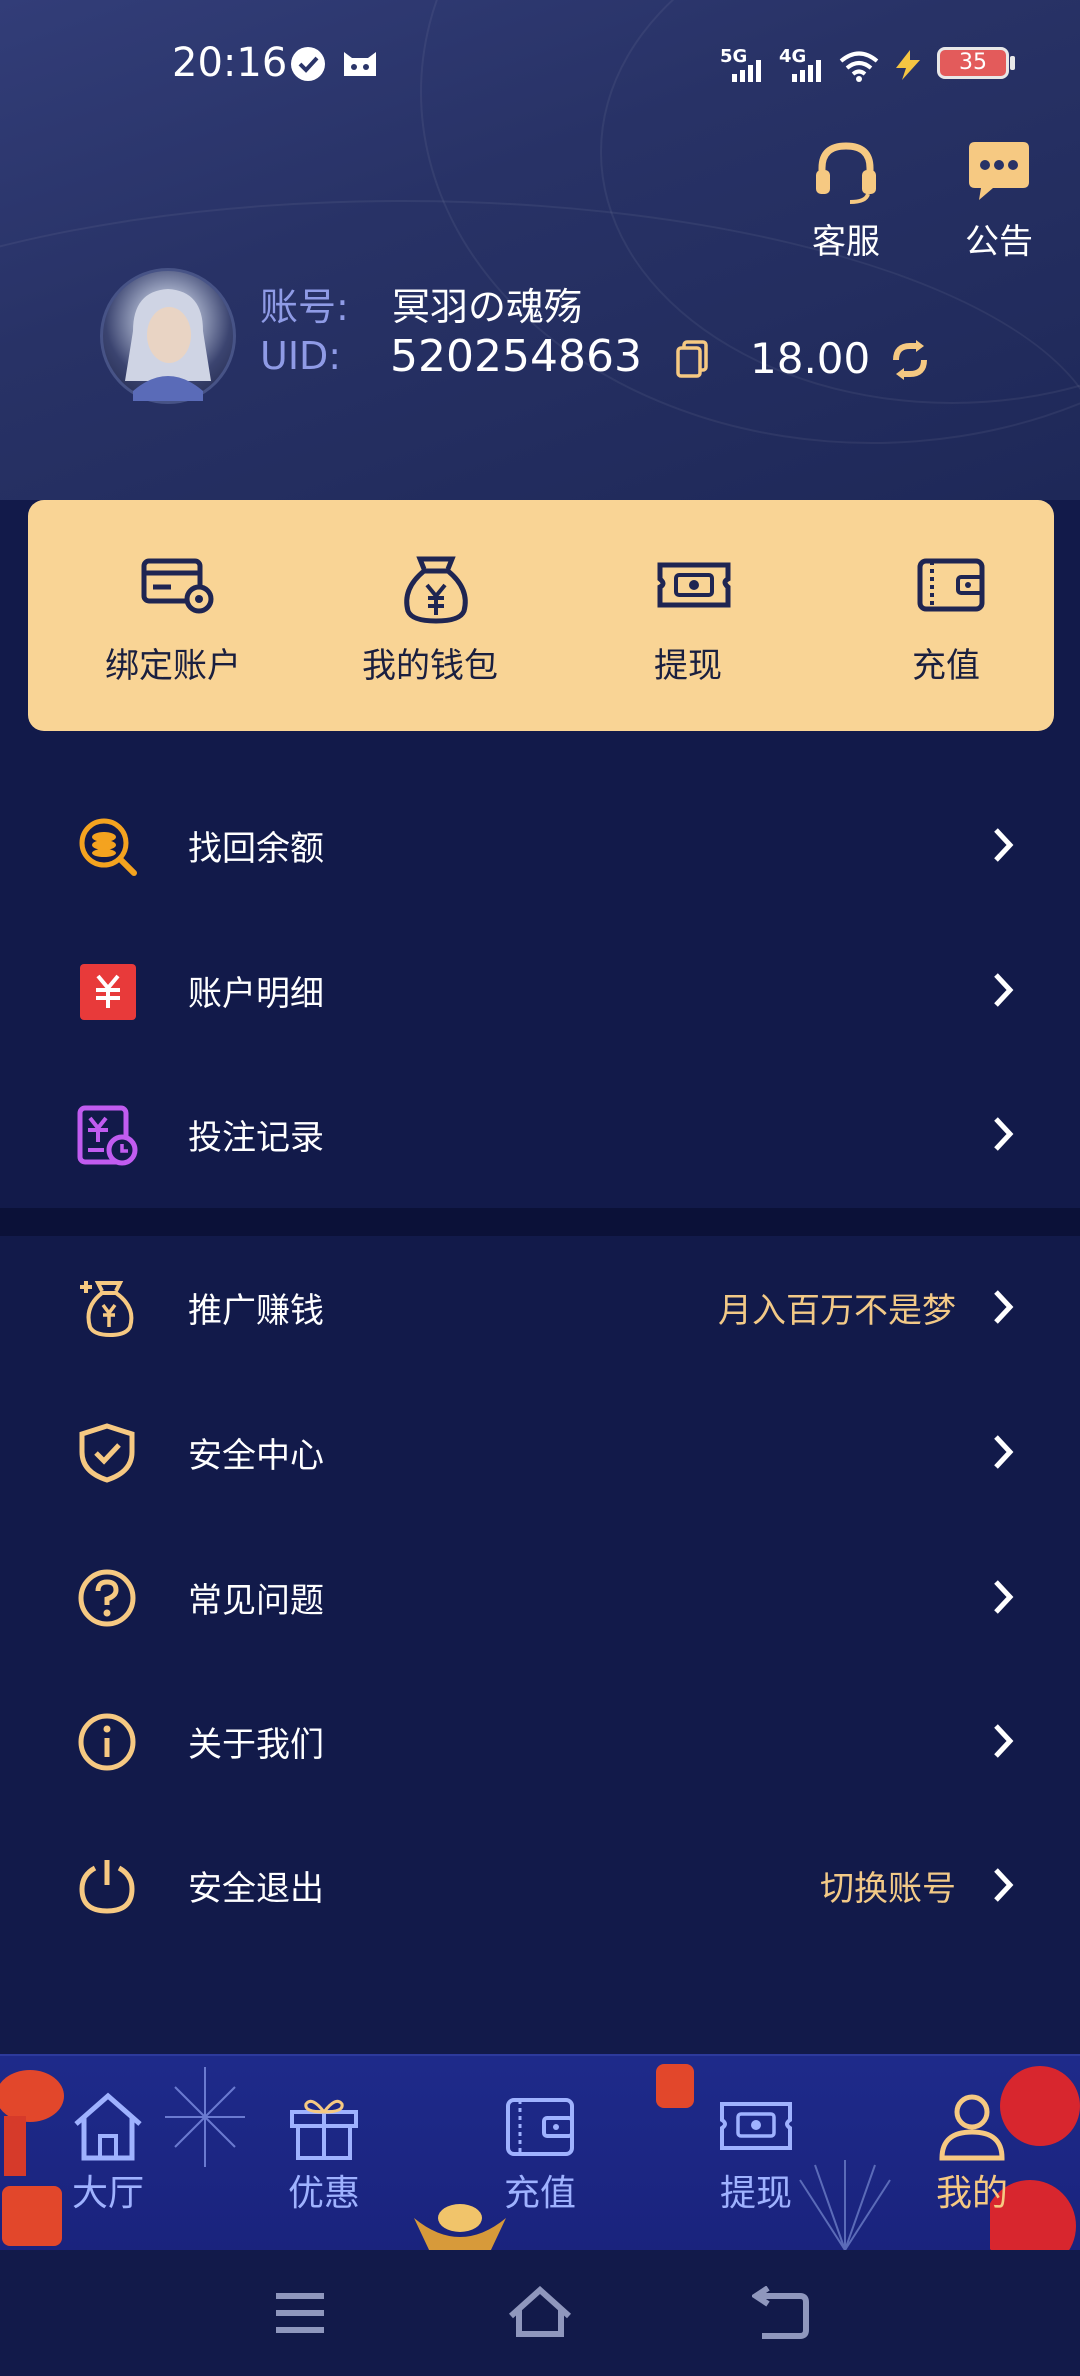 The width and height of the screenshot is (1080, 2376). What do you see at coordinates (972, 2127) in the screenshot?
I see `user-icon` at bounding box center [972, 2127].